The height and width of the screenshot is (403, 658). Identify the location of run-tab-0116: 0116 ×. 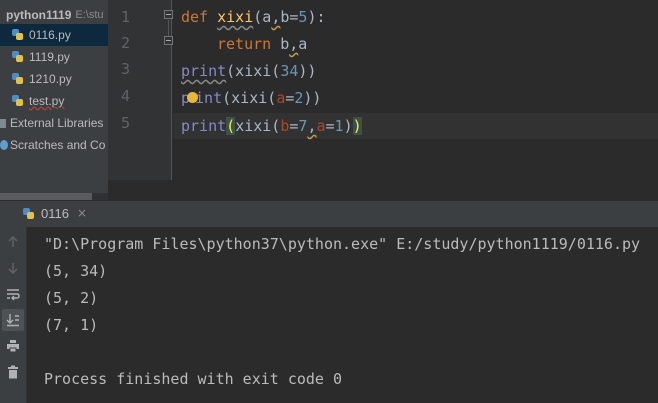
(49, 214).